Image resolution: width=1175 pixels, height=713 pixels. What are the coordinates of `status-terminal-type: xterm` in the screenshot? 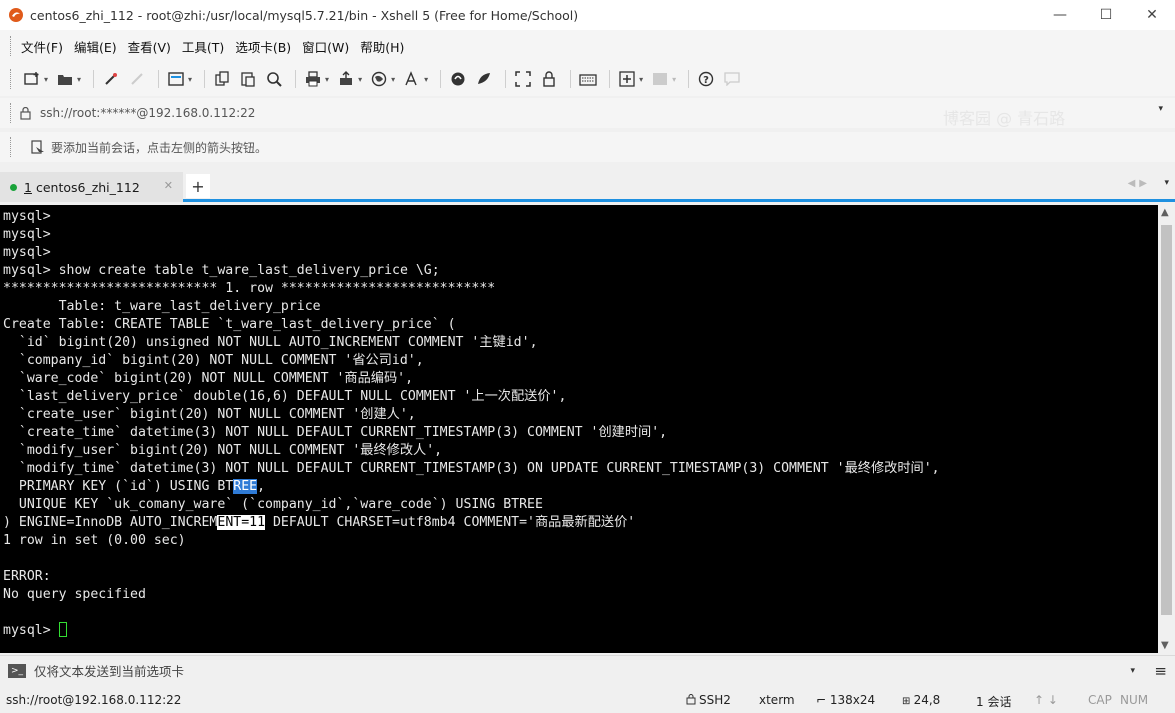 It's located at (777, 700).